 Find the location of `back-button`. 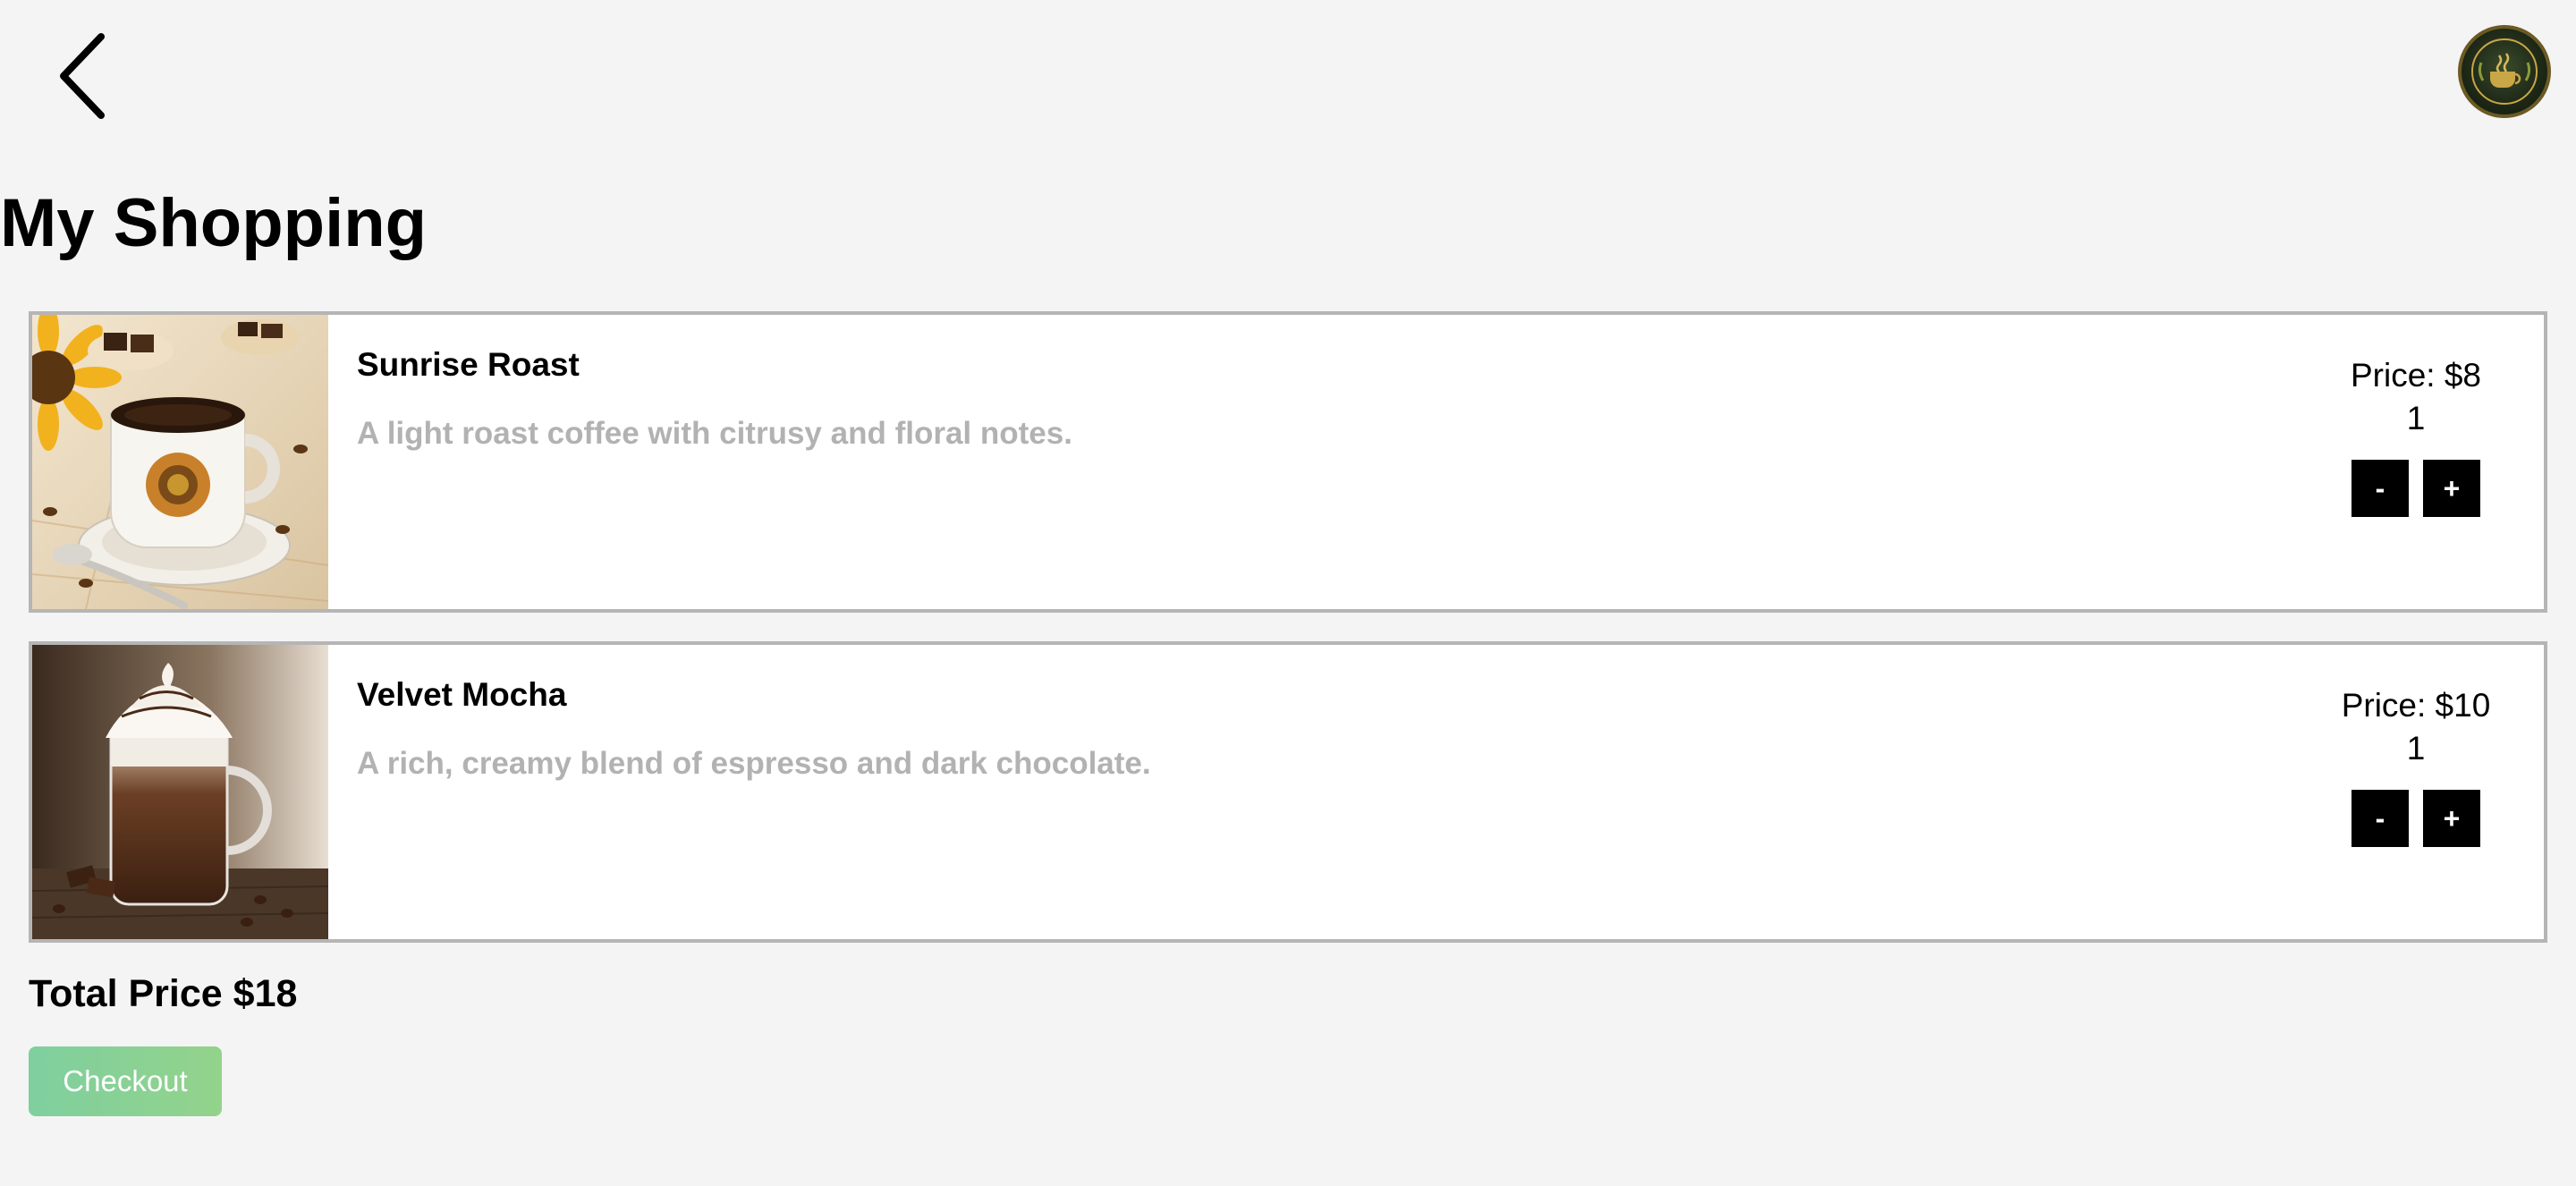

back-button is located at coordinates (82, 76).